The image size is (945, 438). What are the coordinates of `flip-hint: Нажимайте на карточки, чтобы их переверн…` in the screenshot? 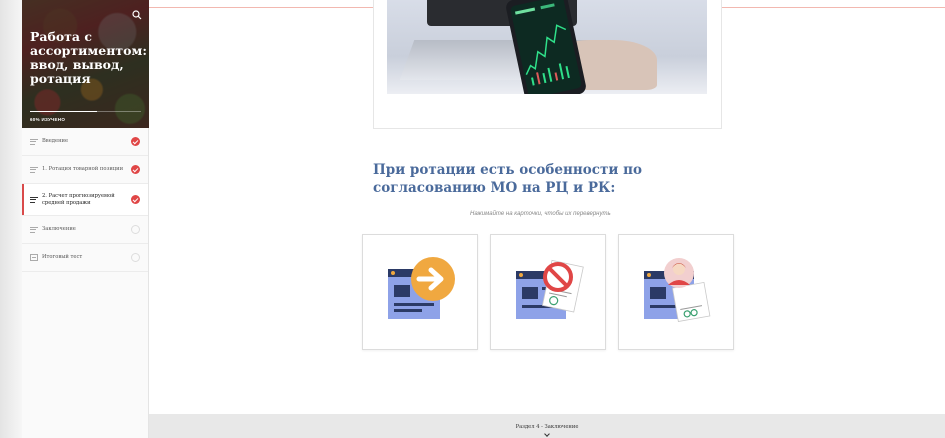 It's located at (540, 214).